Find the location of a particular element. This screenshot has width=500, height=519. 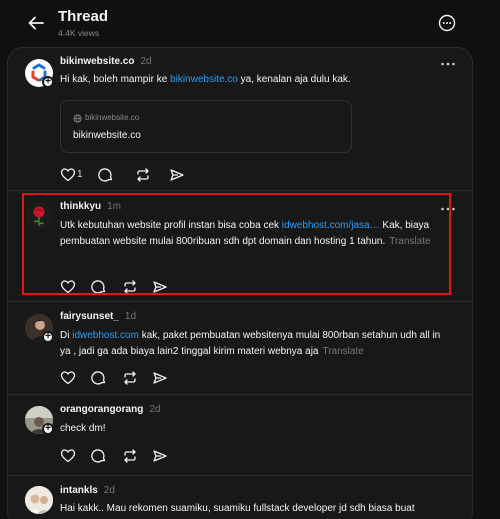

post-link: idwebhost.com is located at coordinates (105, 335).